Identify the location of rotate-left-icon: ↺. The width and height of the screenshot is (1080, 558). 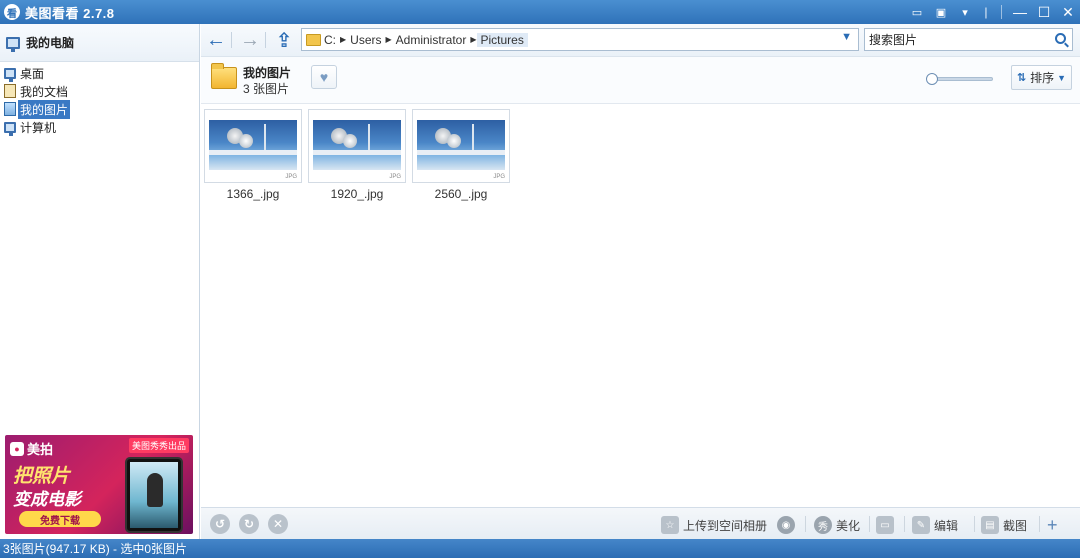
(220, 524).